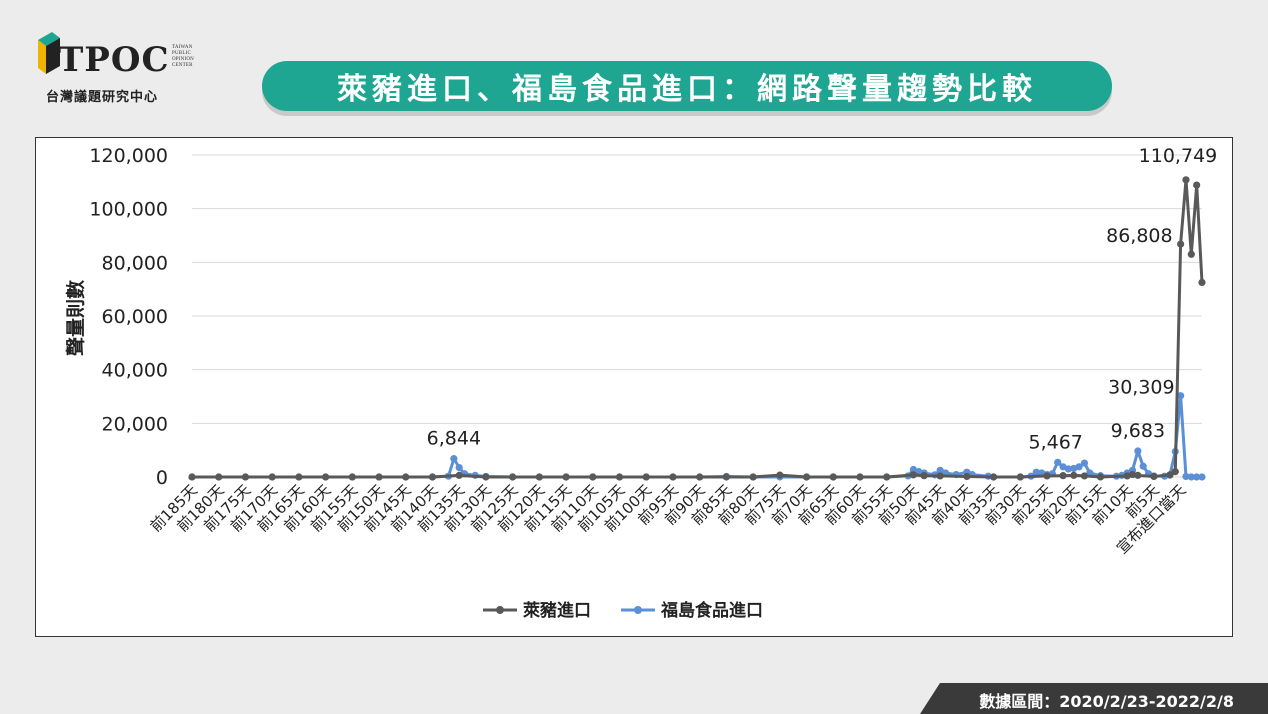 This screenshot has width=1268, height=714. I want to click on y-axis-ticks: 120,000 100,000 80,000 60,000 40,000 20,000 0, so click(128, 317).